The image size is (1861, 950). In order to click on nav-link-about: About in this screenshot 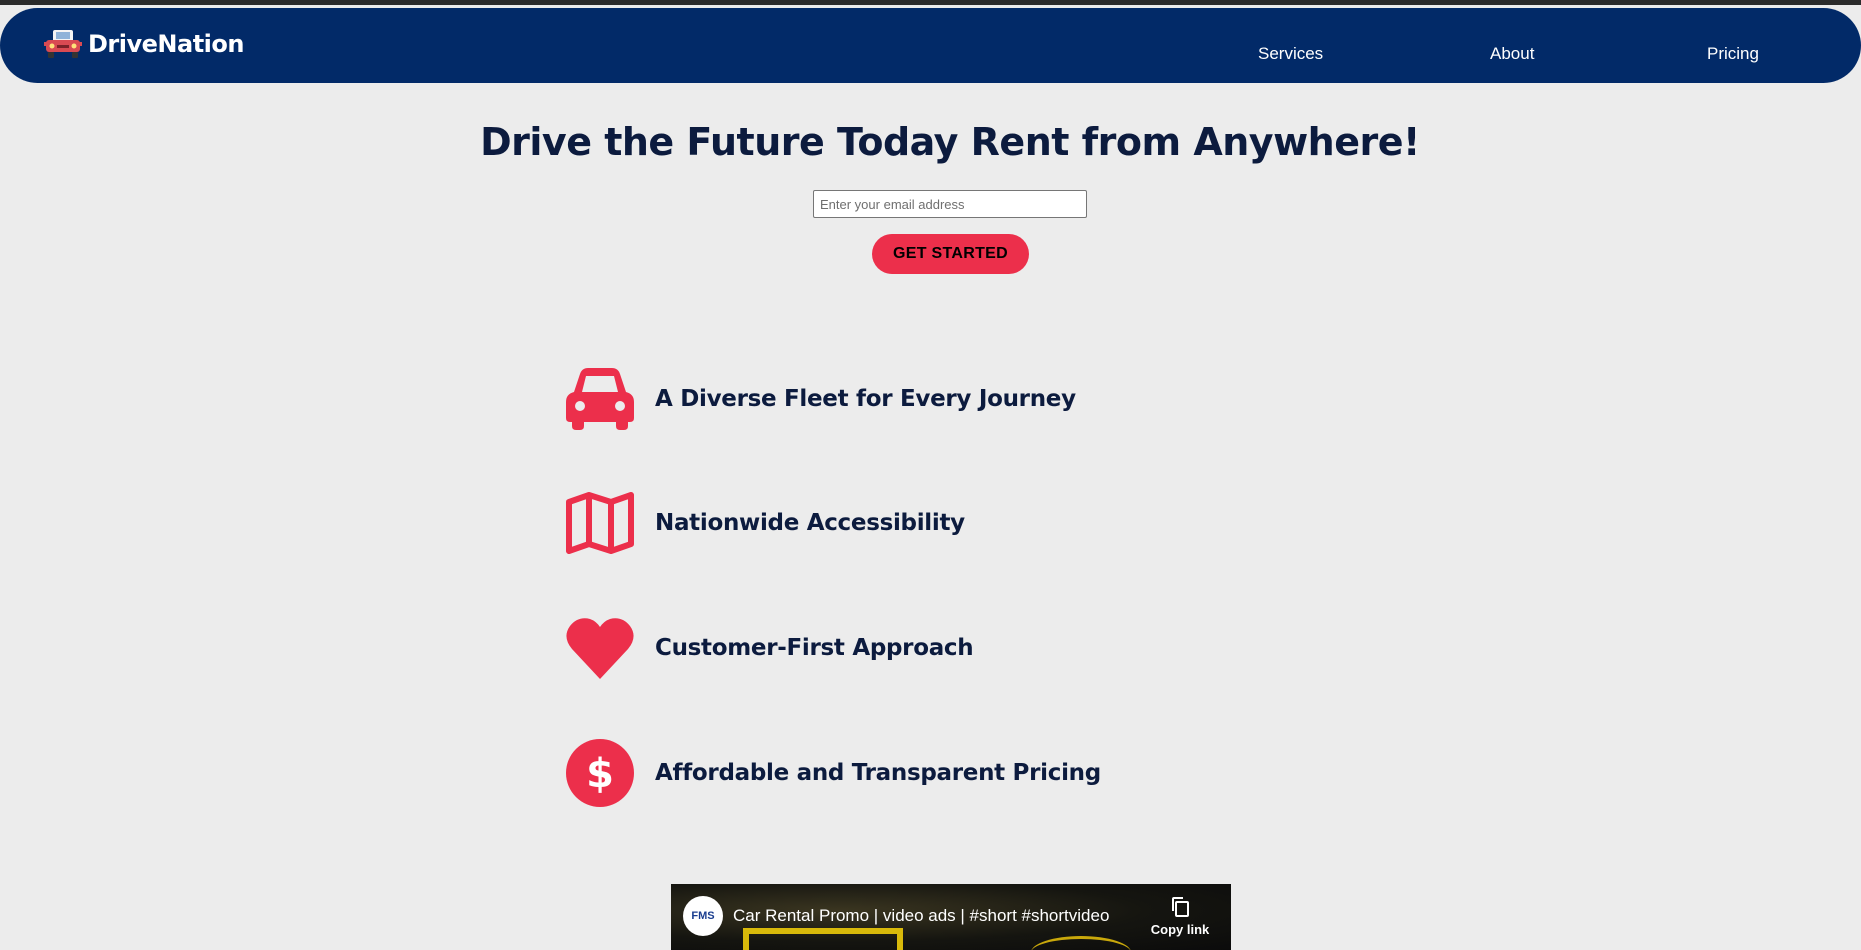, I will do `click(1512, 54)`.